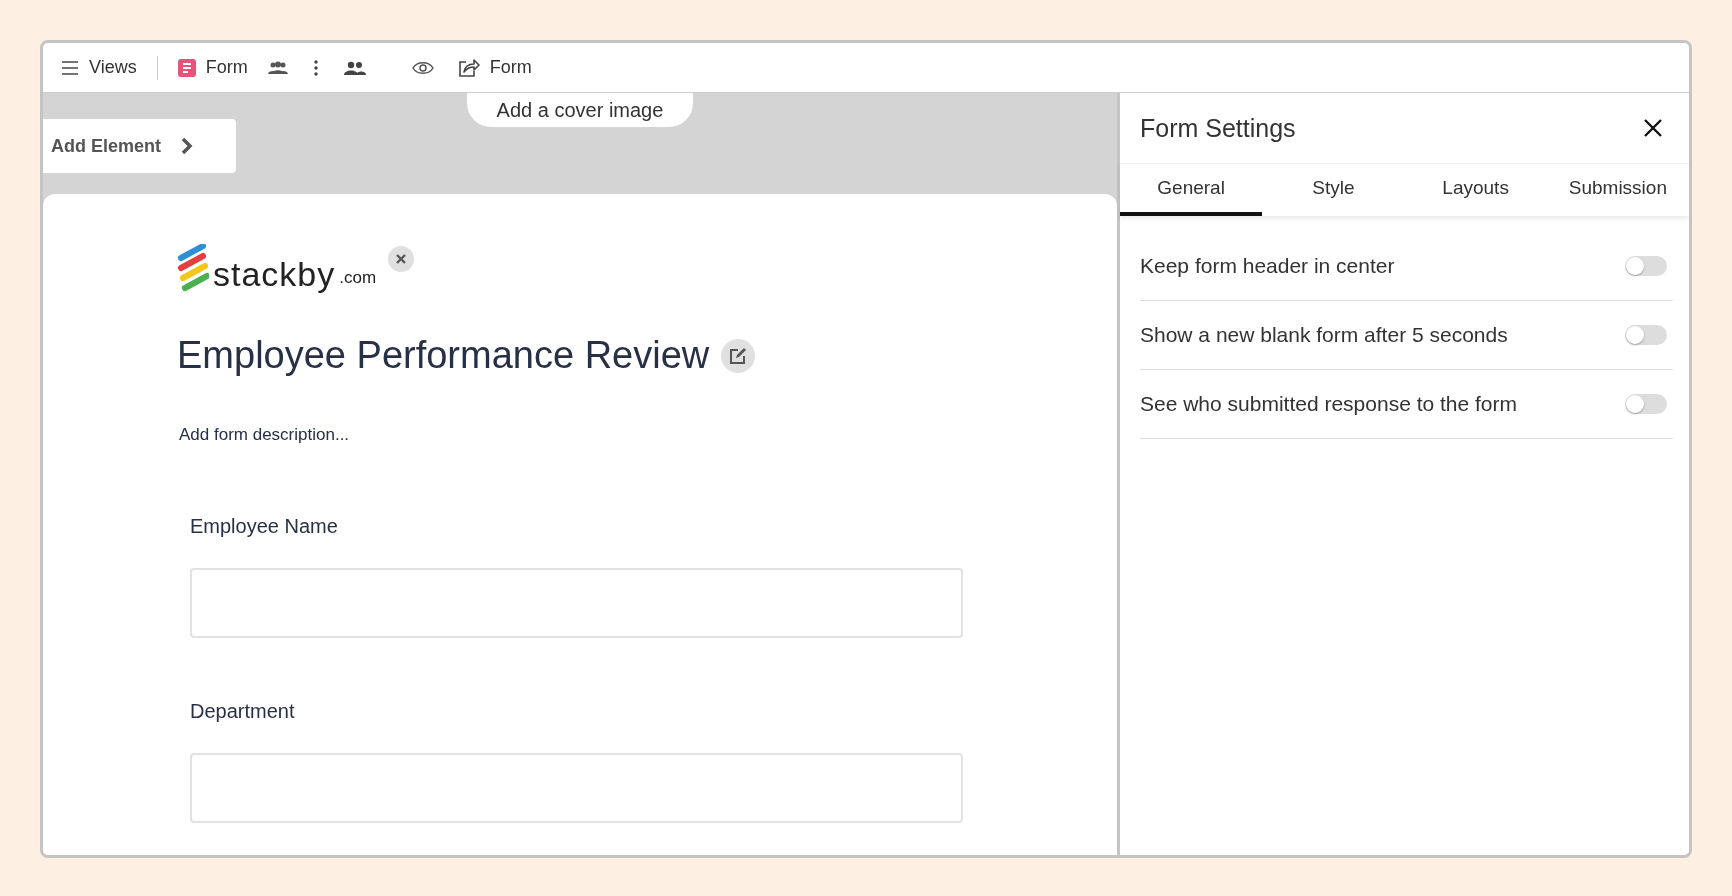 The image size is (1732, 896). Describe the element at coordinates (70, 67) in the screenshot. I see `menu-icon` at that location.